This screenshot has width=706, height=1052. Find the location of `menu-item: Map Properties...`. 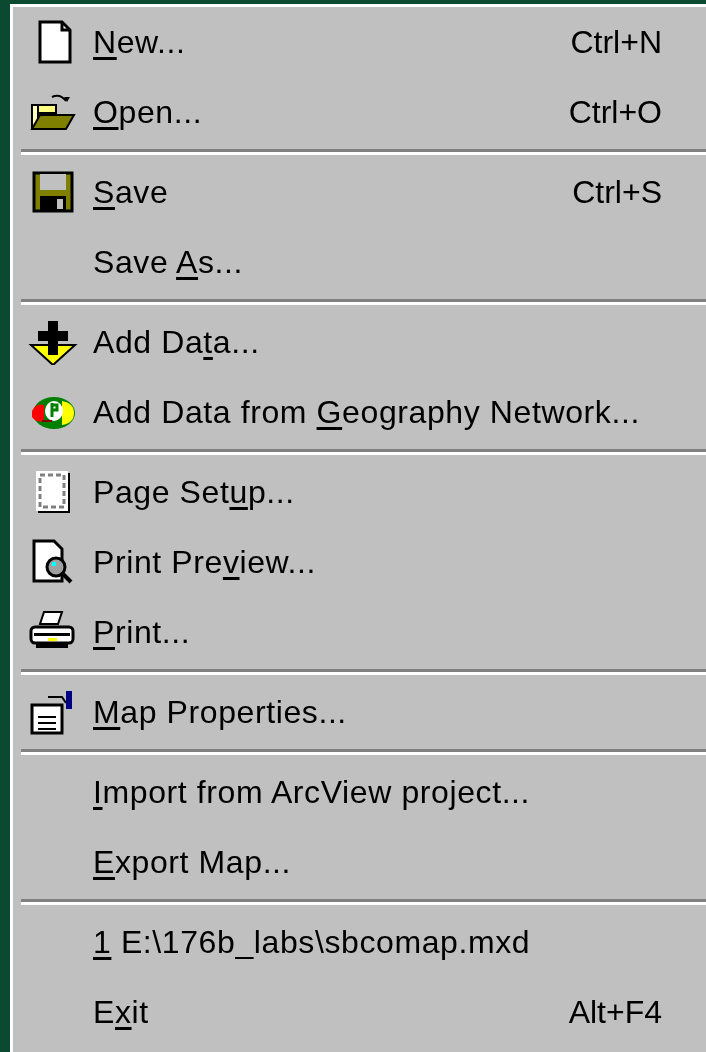

menu-item: Map Properties... is located at coordinates (377, 712).